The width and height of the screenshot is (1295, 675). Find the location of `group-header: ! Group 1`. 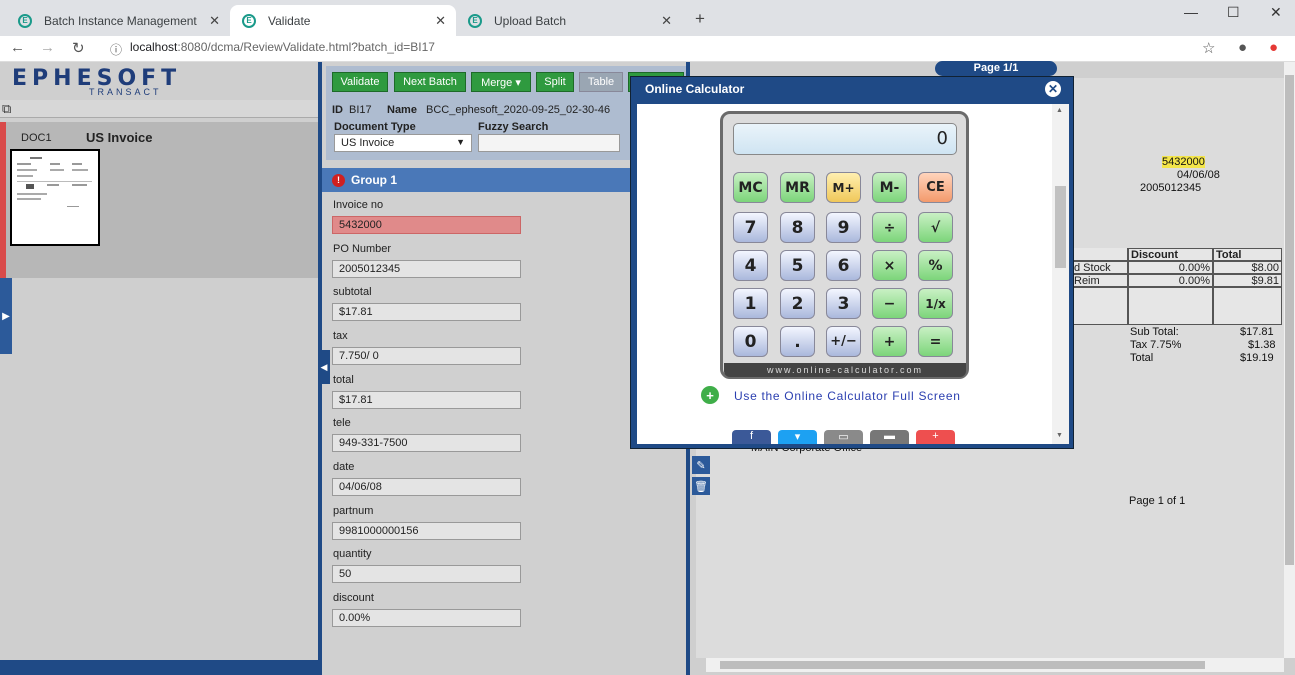

group-header: ! Group 1 is located at coordinates (477, 180).